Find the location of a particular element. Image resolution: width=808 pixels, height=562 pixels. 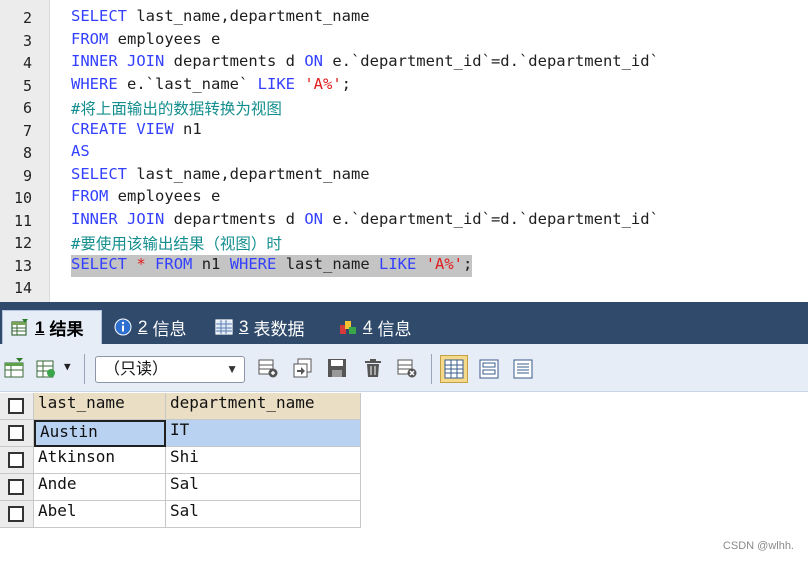

cell-department-name: Shi is located at coordinates (263, 460).